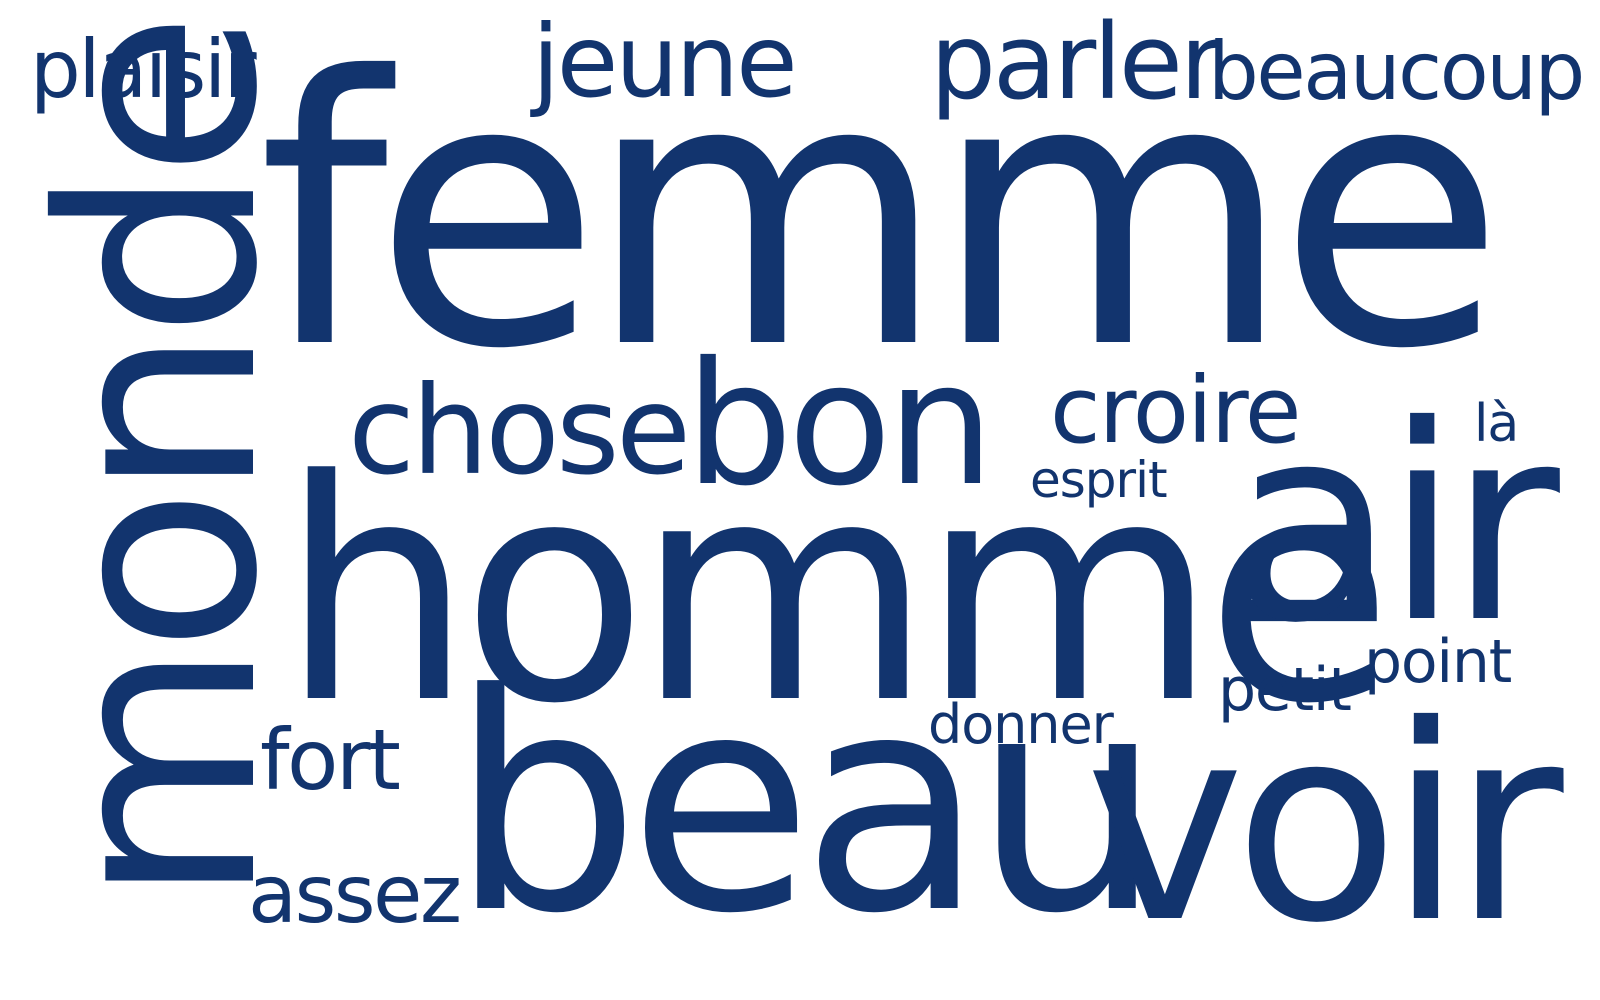 The height and width of the screenshot is (1000, 1600). What do you see at coordinates (1324, 824) in the screenshot?
I see `word-voir: voir` at bounding box center [1324, 824].